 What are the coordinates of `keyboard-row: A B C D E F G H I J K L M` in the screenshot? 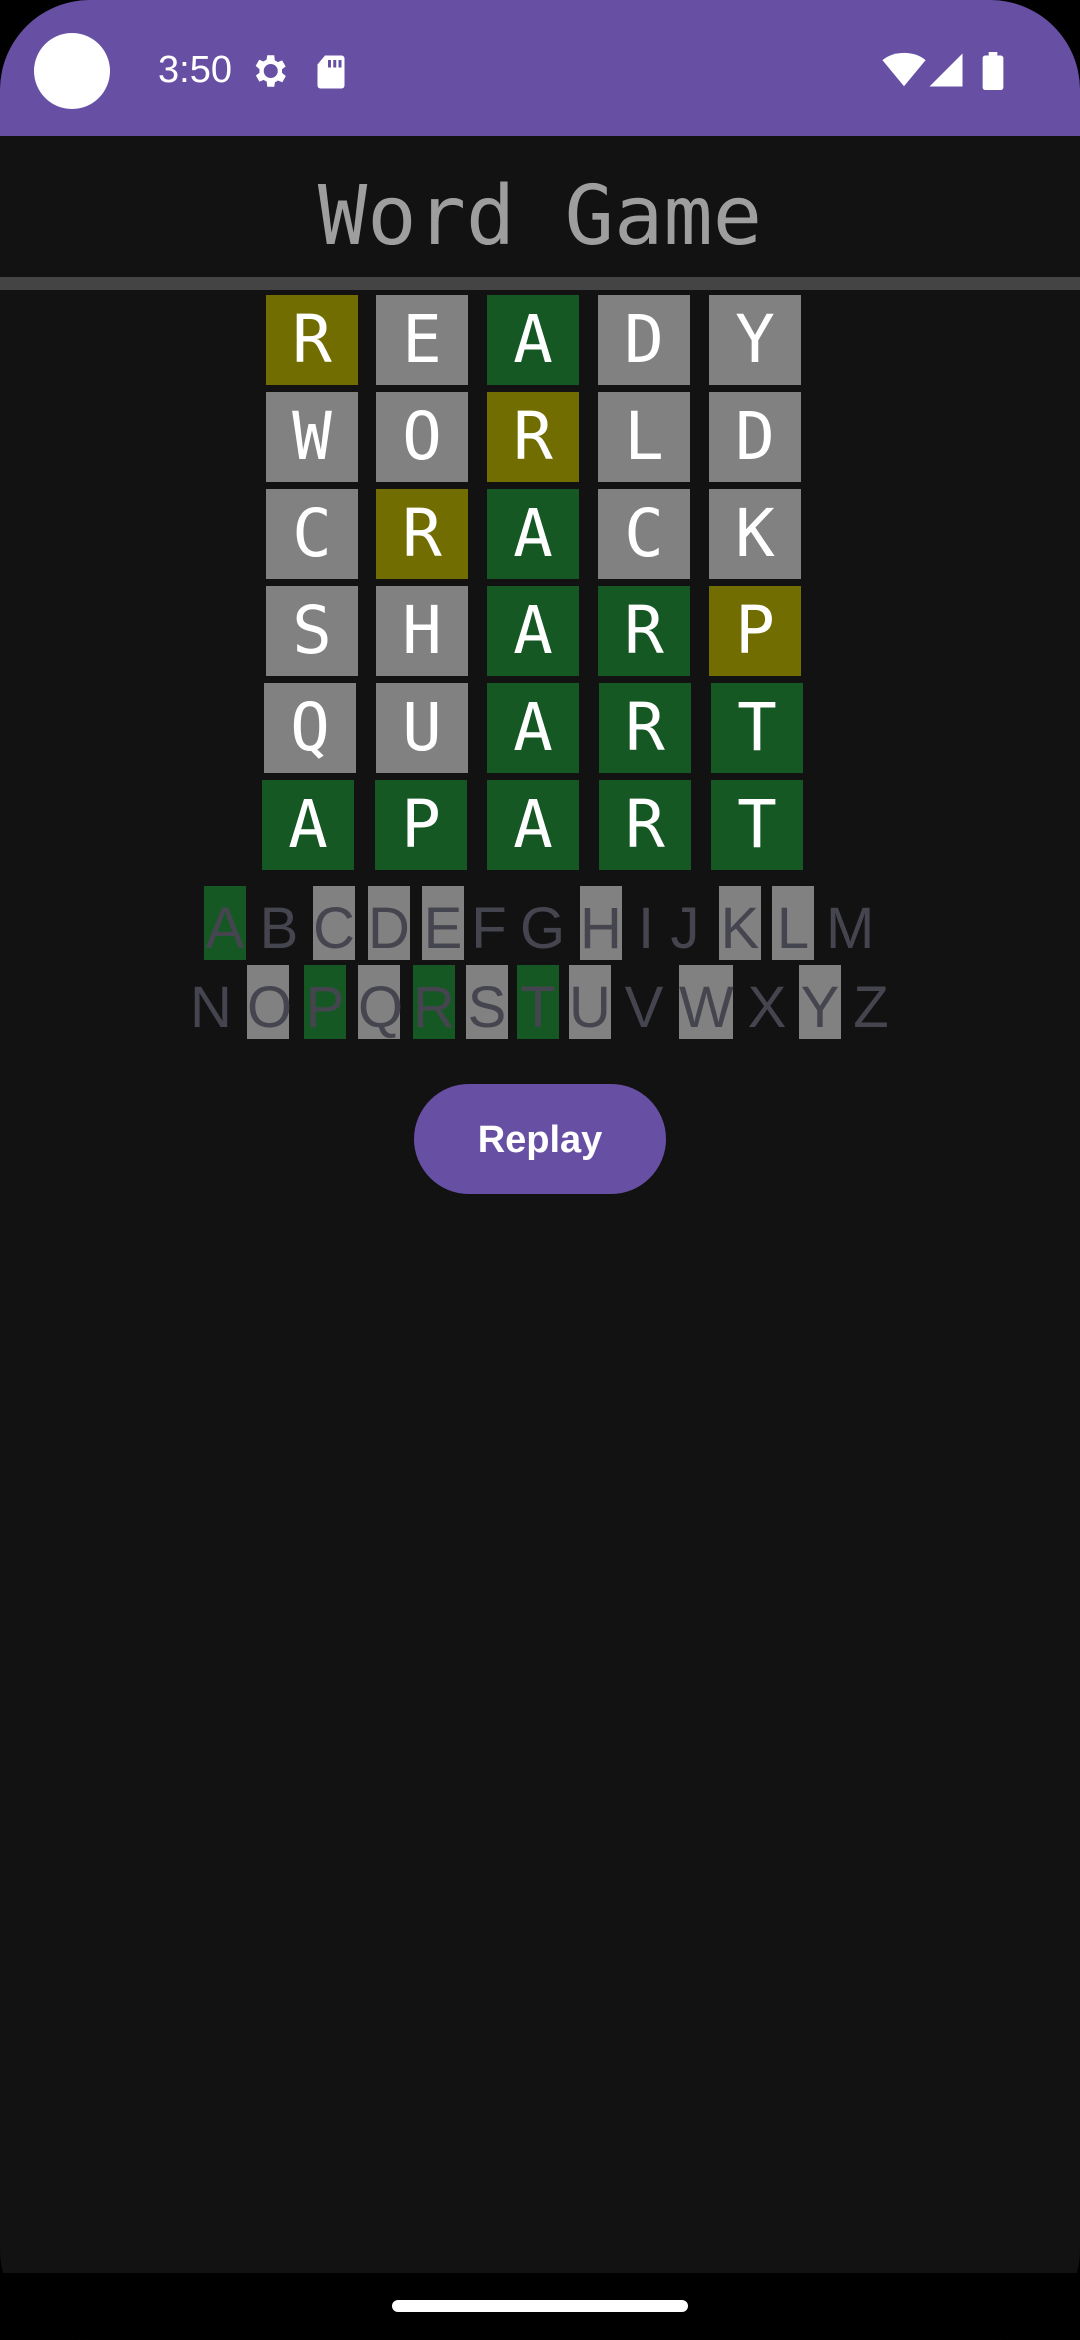 It's located at (540, 923).